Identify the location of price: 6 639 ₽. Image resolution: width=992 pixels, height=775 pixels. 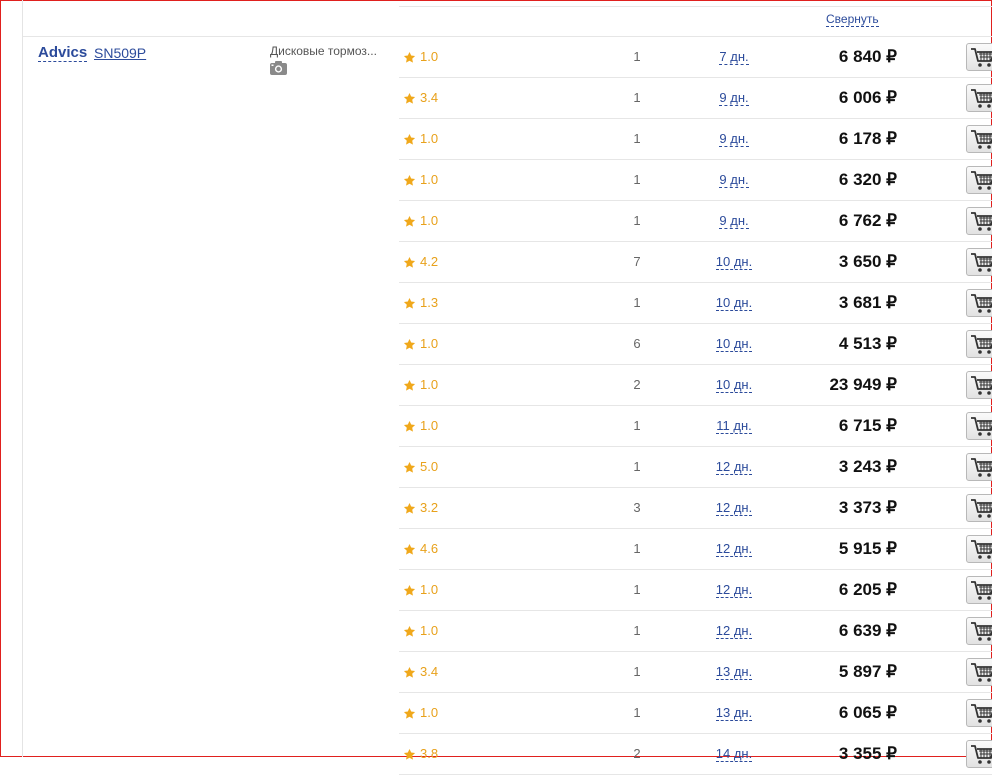
(867, 630).